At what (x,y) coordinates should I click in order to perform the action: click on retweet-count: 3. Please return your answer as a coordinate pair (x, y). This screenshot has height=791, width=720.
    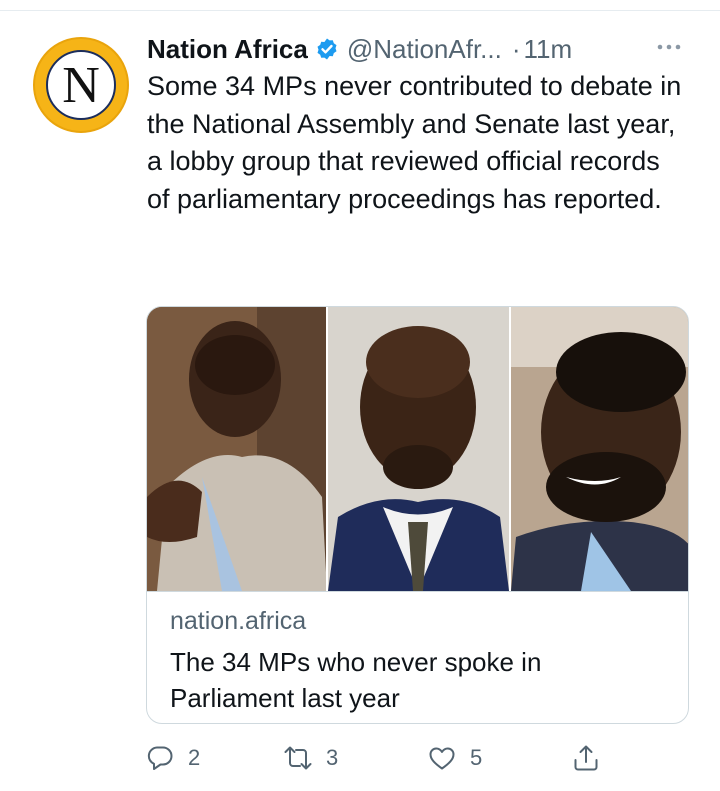
    Looking at the image, I should click on (332, 757).